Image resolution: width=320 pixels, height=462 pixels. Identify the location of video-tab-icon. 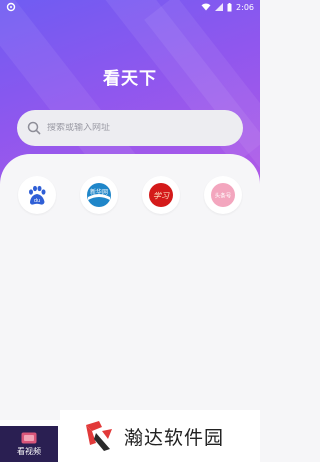
(29, 437).